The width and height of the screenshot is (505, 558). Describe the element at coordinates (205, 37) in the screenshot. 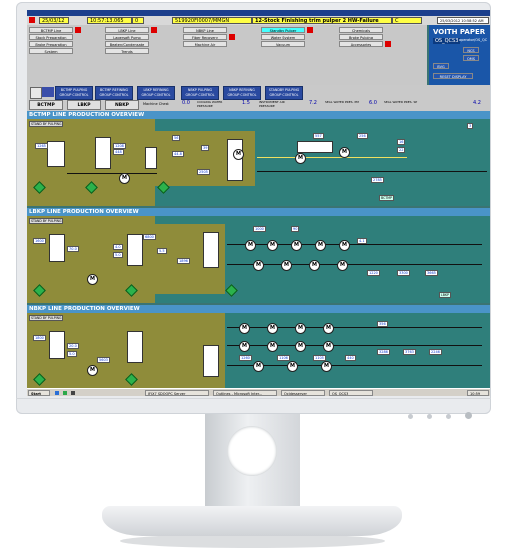

I see `menu-fiber-recovery: Fiber Recovery` at that location.